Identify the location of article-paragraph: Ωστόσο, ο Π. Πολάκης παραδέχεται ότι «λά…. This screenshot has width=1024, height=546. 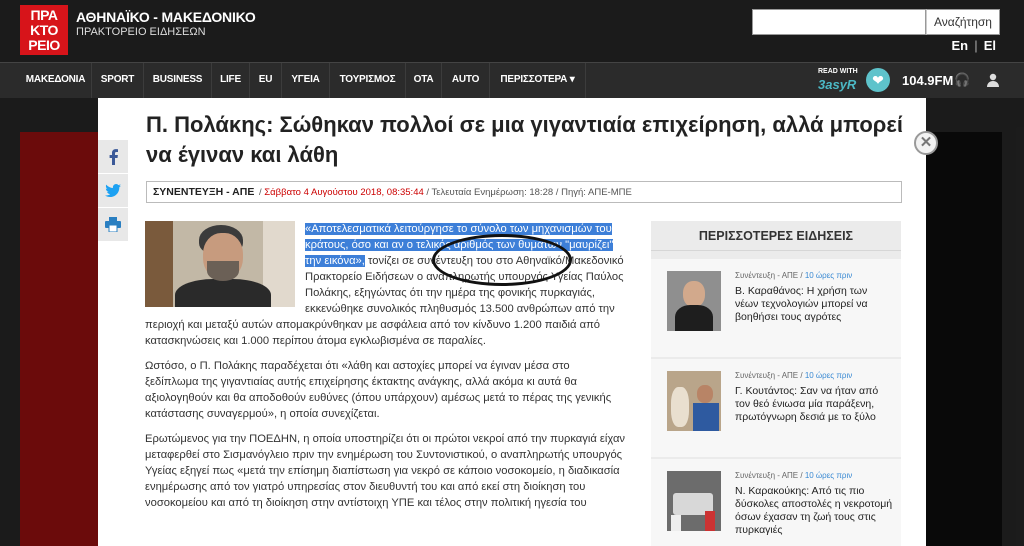
(378, 390).